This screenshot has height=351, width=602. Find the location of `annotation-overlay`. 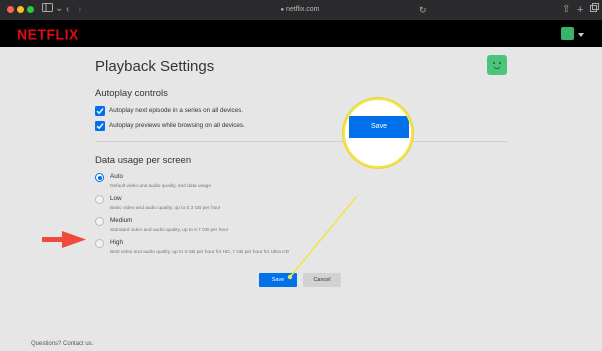

annotation-overlay is located at coordinates (200, 237).